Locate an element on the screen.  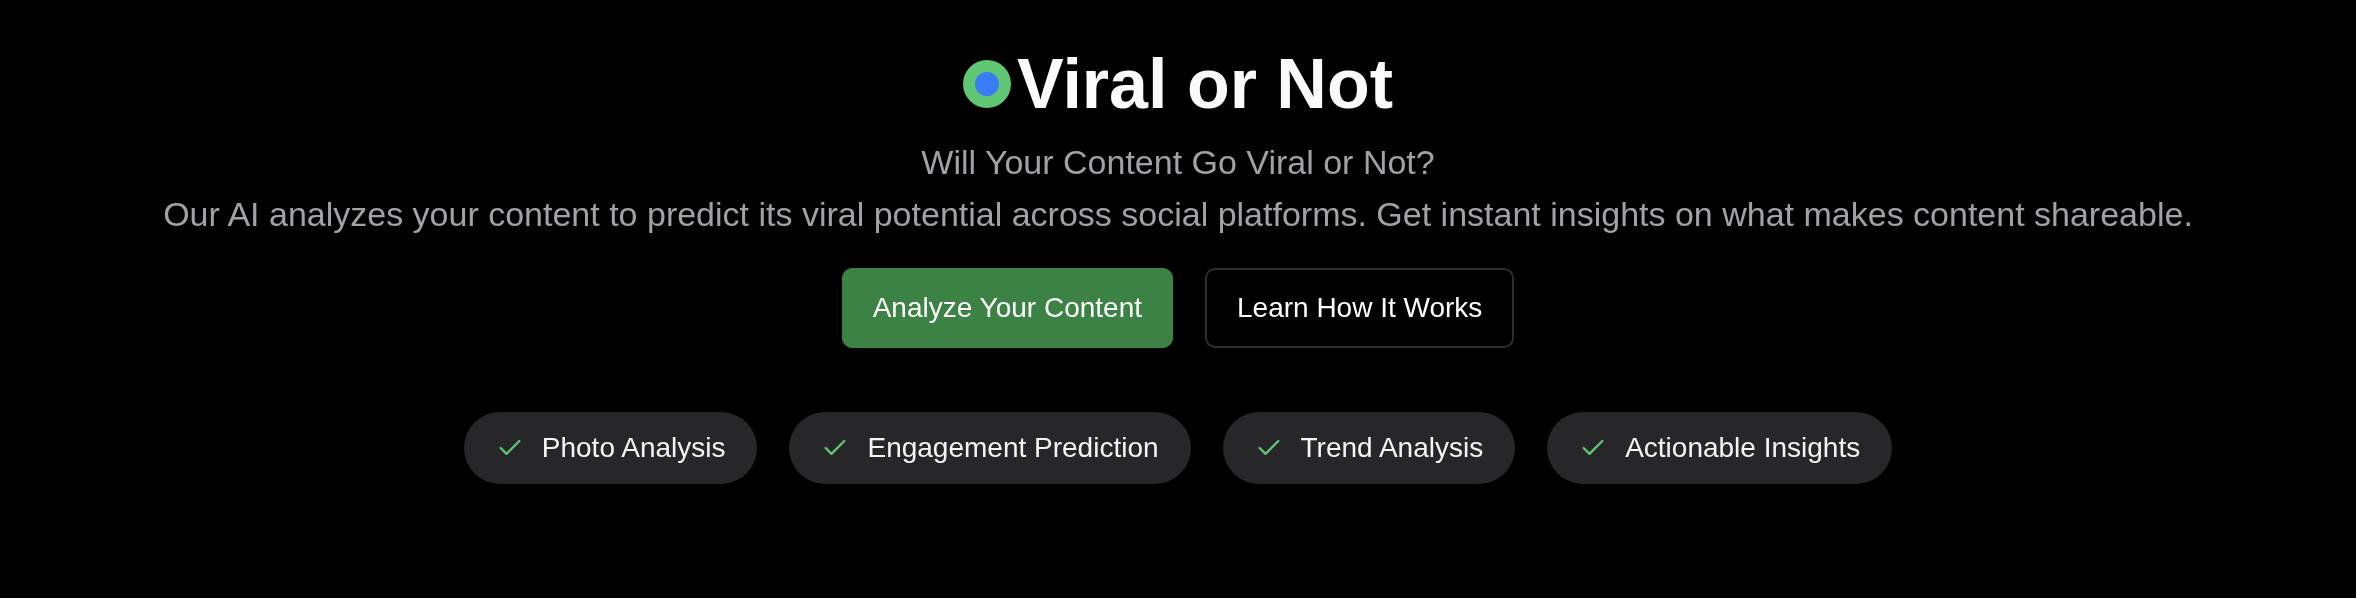
subtitle: Will Your Content Go Viral or Not? is located at coordinates (1178, 162).